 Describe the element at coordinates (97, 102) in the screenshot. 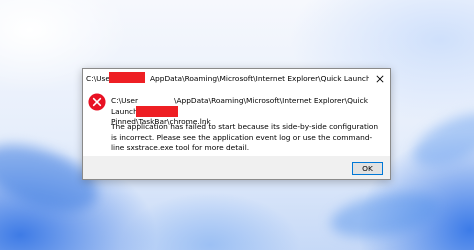

I see `error-icon` at that location.